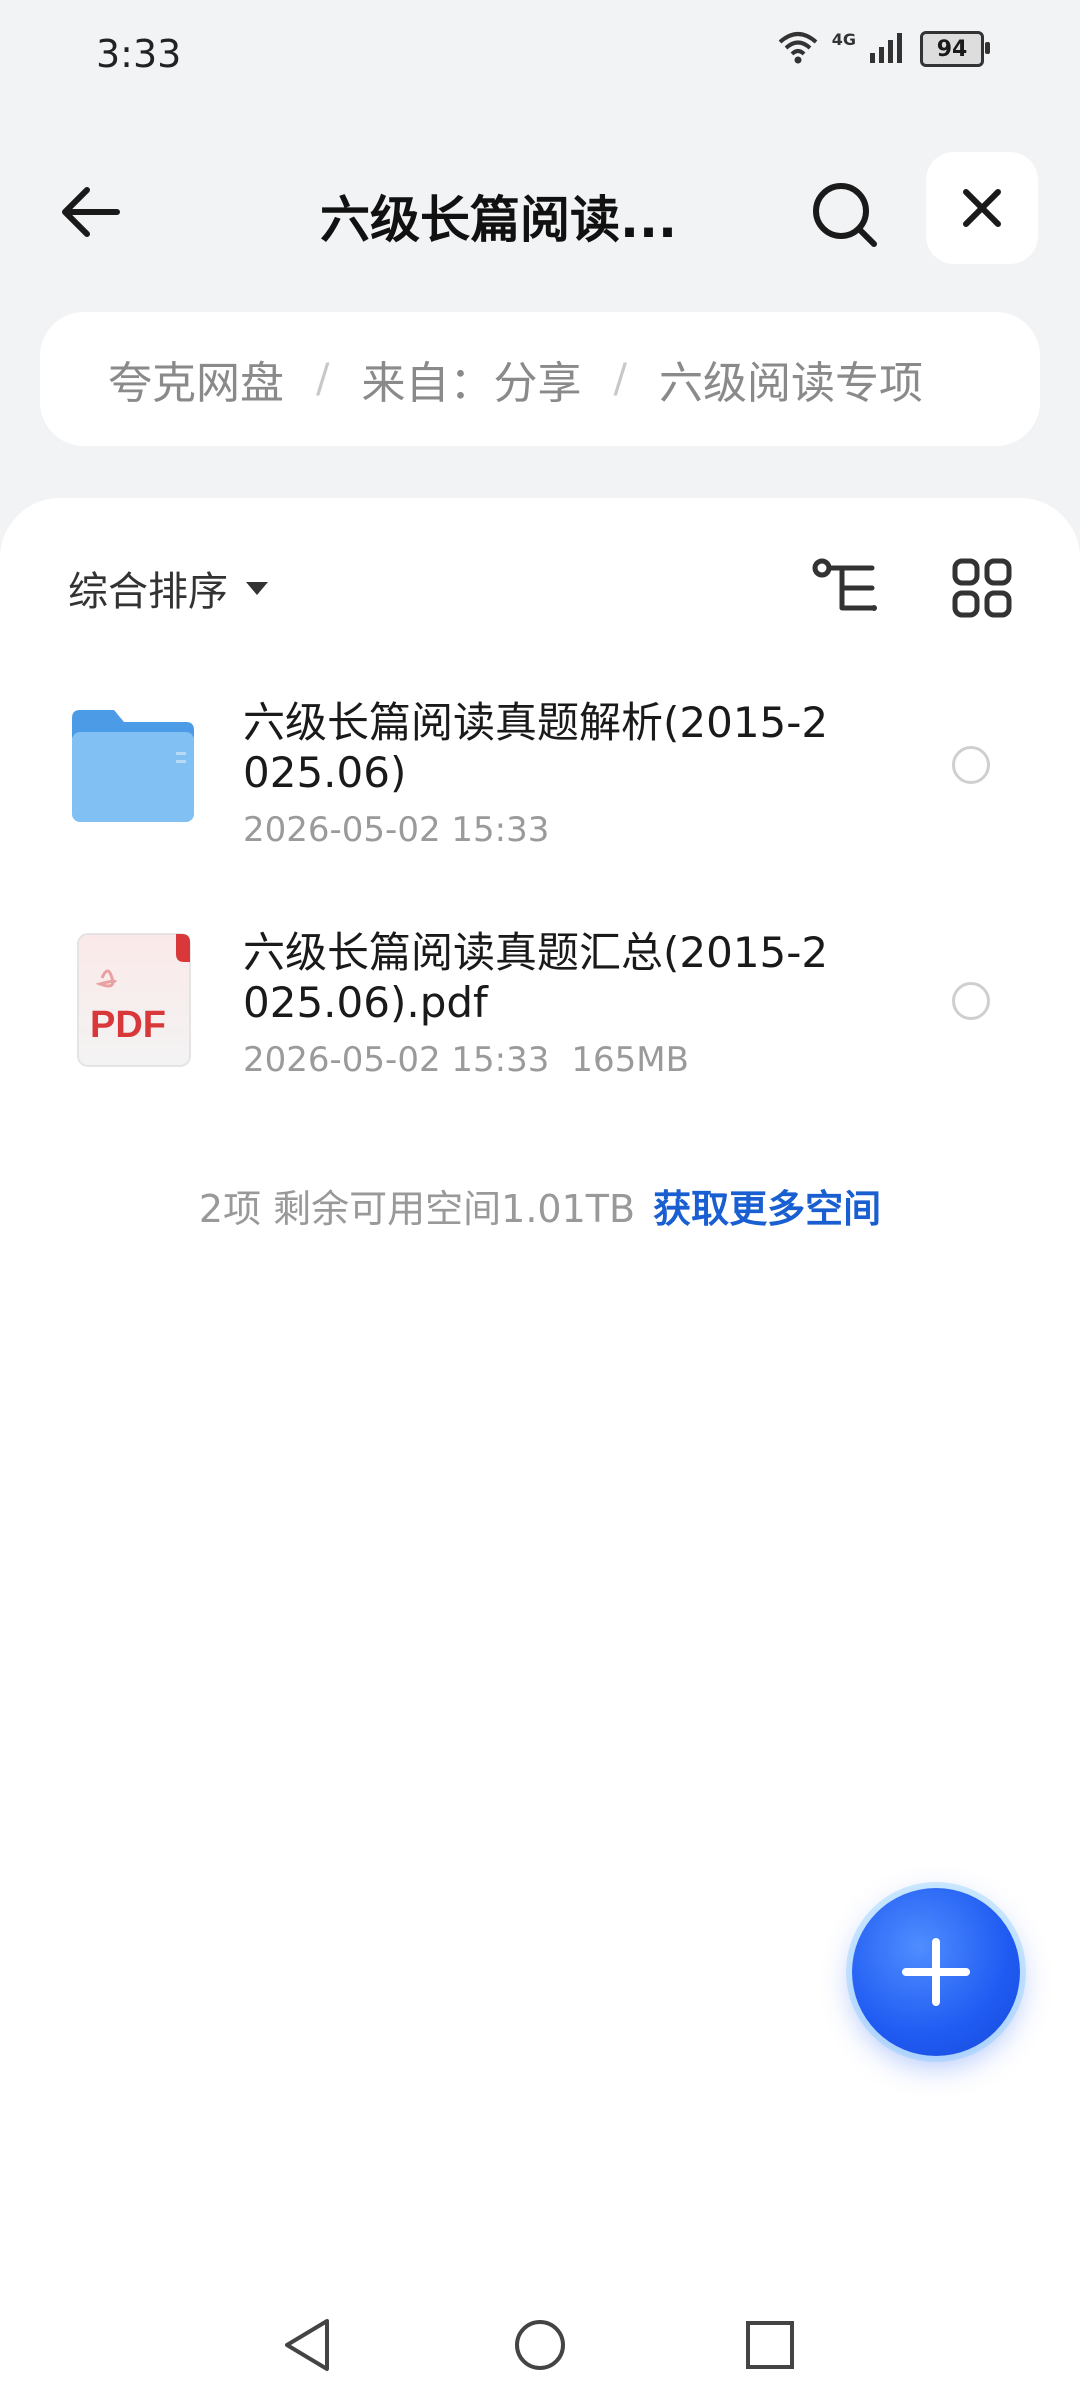  What do you see at coordinates (135, 778) in the screenshot?
I see `folder-icon` at bounding box center [135, 778].